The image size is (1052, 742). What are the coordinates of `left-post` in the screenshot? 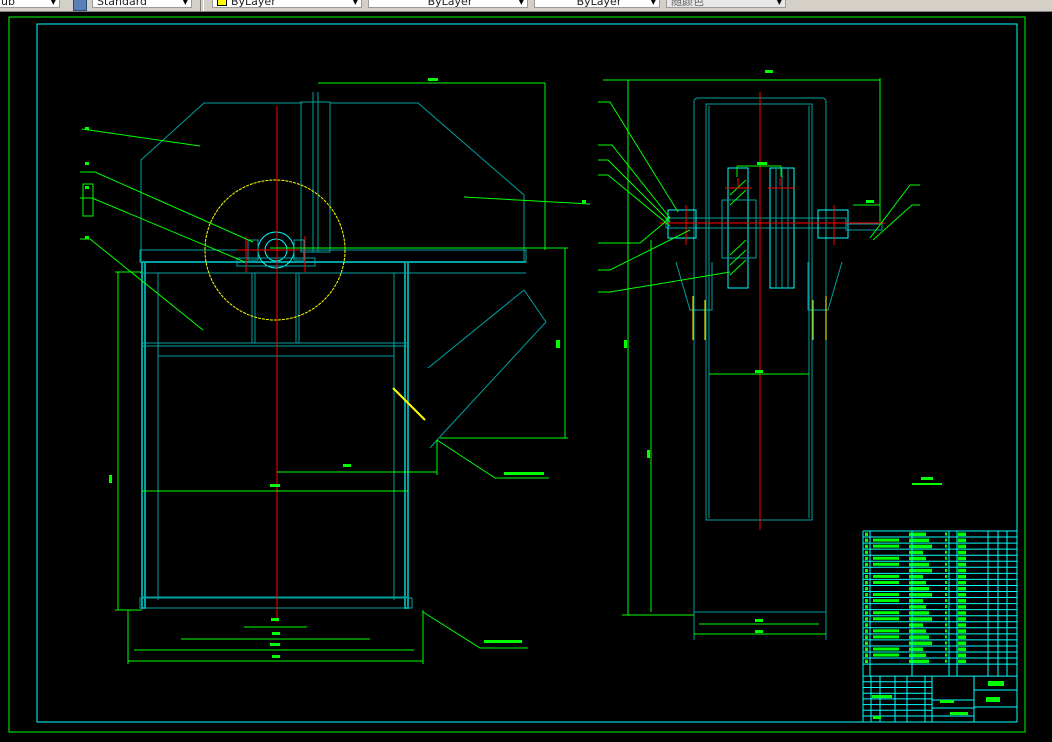 It's located at (143, 435).